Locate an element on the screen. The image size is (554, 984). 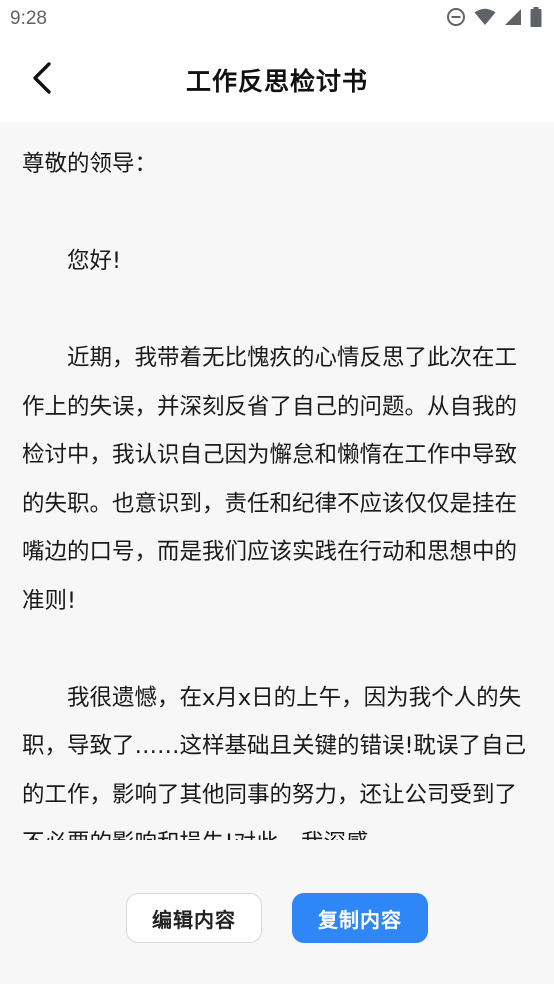
status-time: 9:28 is located at coordinates (28, 18).